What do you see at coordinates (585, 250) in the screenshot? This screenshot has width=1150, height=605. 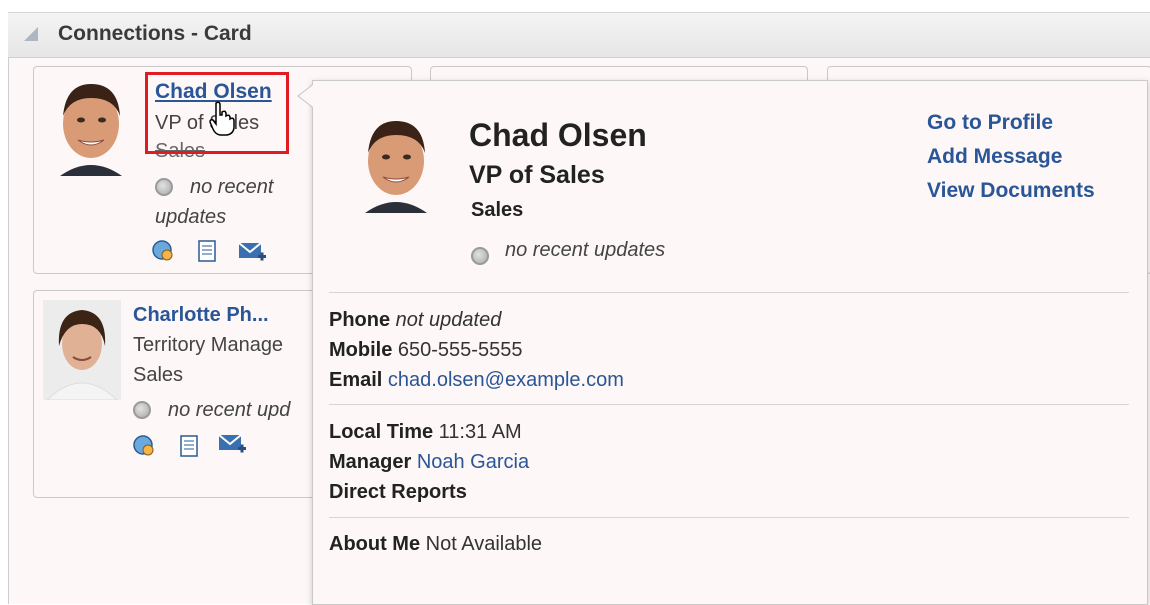 I see `popup-status: no recent updates` at bounding box center [585, 250].